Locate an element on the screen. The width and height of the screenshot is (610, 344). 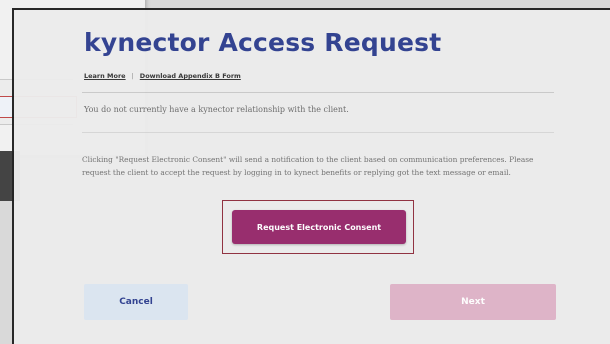
learn-more-link: Learn More is located at coordinates (105, 76).